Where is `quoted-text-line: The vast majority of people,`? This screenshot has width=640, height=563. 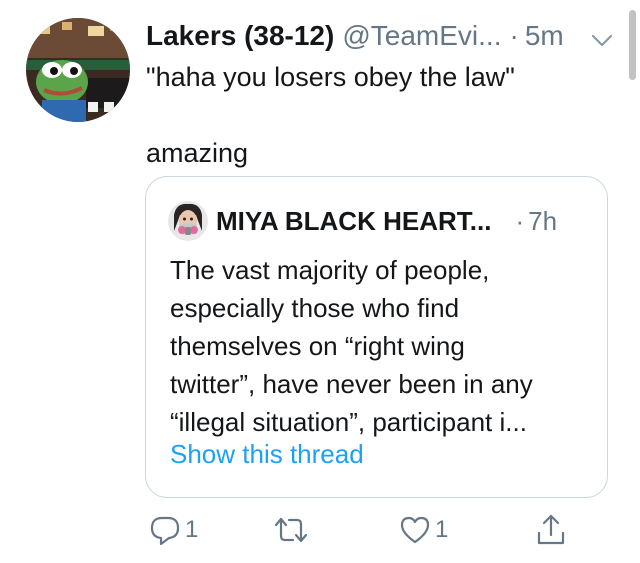 quoted-text-line: The vast majority of people, is located at coordinates (330, 270).